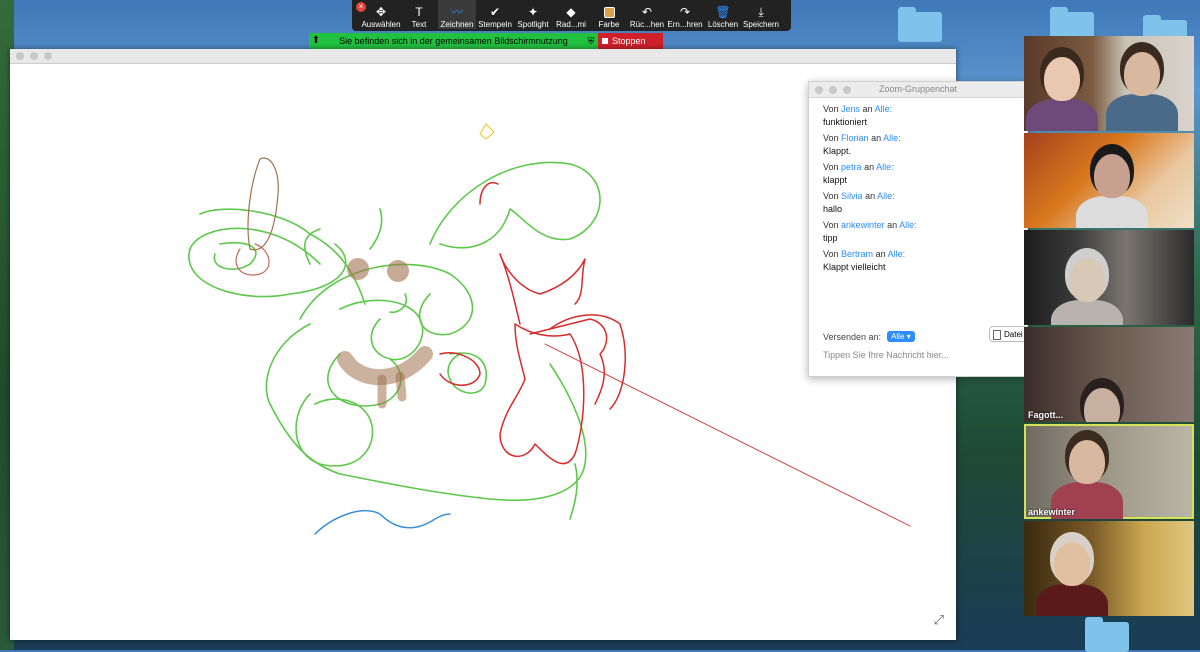 This screenshot has height=652, width=1200. I want to click on recipient-value: Alle, so click(898, 336).